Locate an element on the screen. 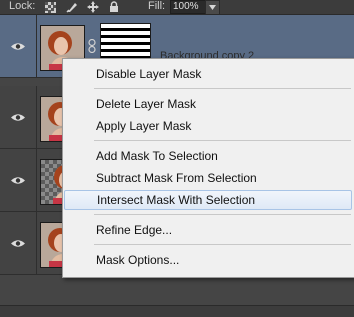 Image resolution: width=354 pixels, height=317 pixels. mask-link-icon is located at coordinates (92, 47).